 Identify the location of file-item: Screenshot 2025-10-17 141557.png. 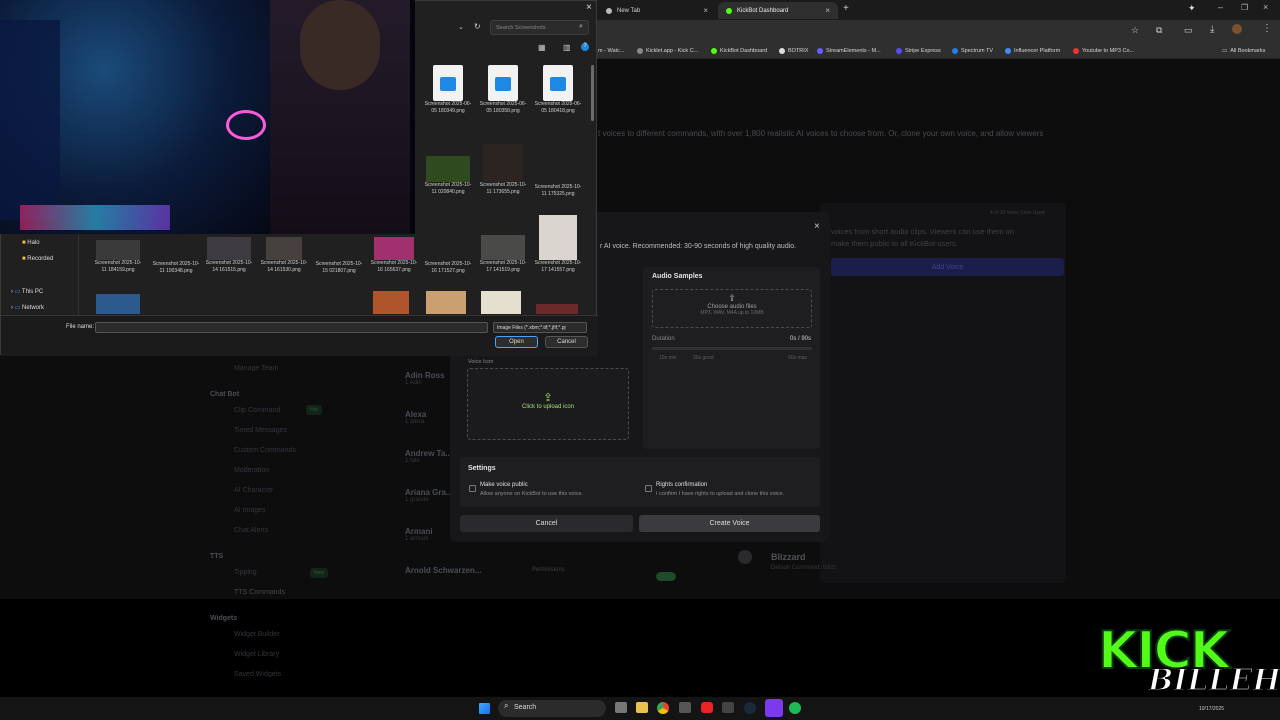
(558, 244).